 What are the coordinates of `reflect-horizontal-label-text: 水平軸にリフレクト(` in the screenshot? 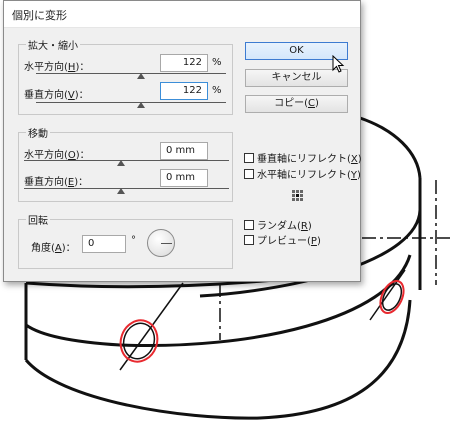 It's located at (304, 175).